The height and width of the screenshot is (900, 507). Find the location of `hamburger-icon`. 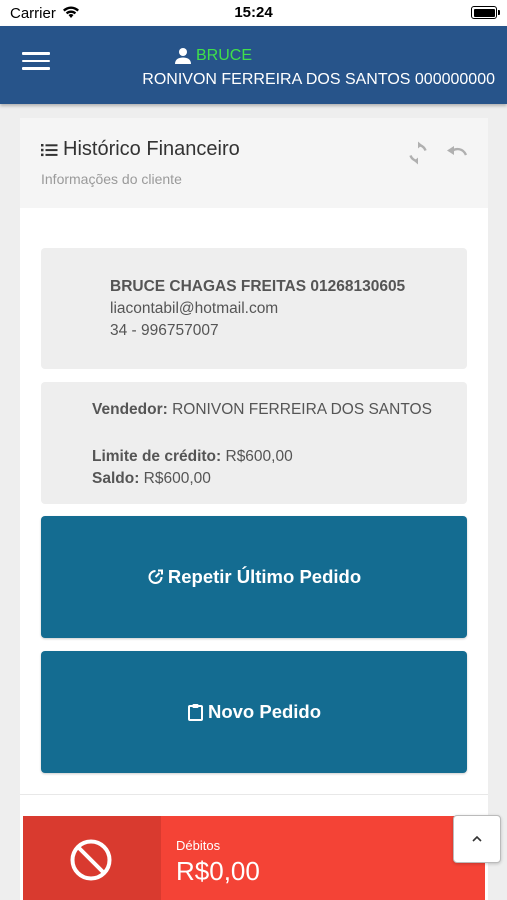

hamburger-icon is located at coordinates (36, 63).